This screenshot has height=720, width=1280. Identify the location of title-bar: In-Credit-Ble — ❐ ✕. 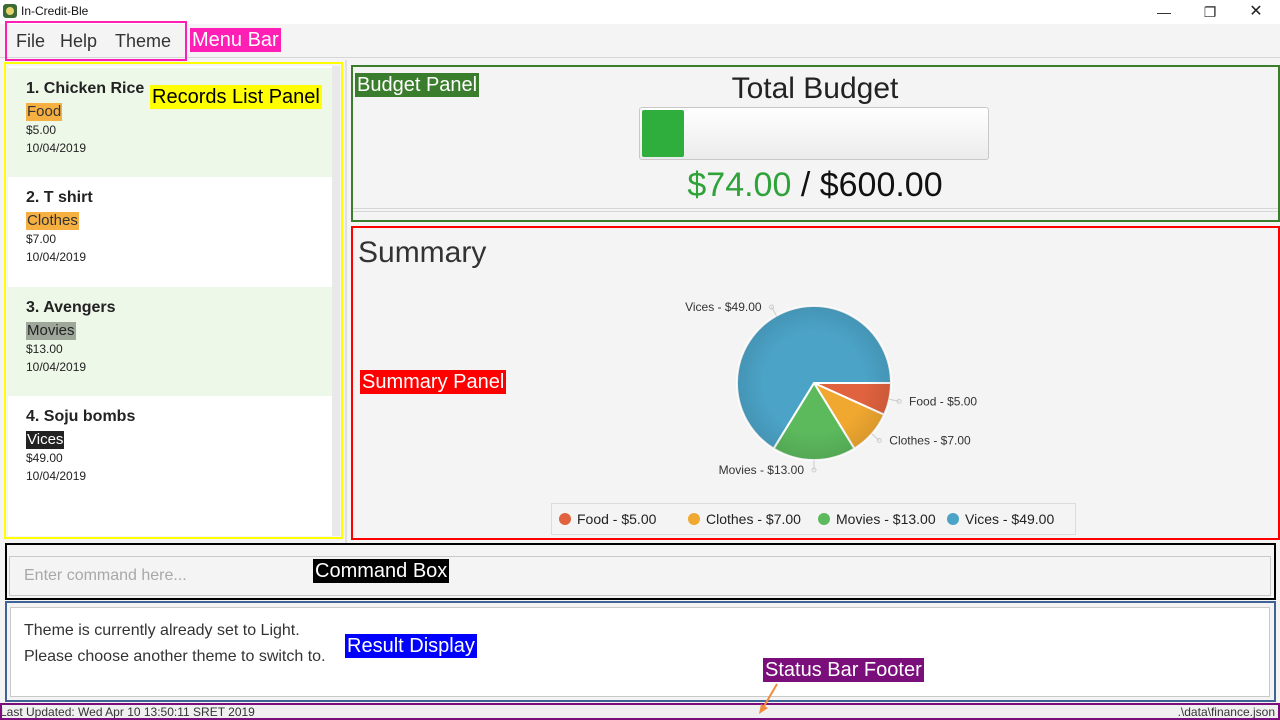
(640, 12).